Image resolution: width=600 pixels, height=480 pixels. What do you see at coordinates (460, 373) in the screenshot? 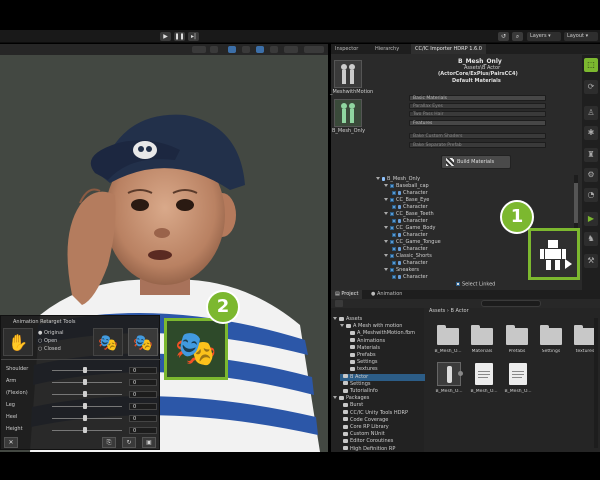
I see `expand-asset-icon` at bounding box center [460, 373].